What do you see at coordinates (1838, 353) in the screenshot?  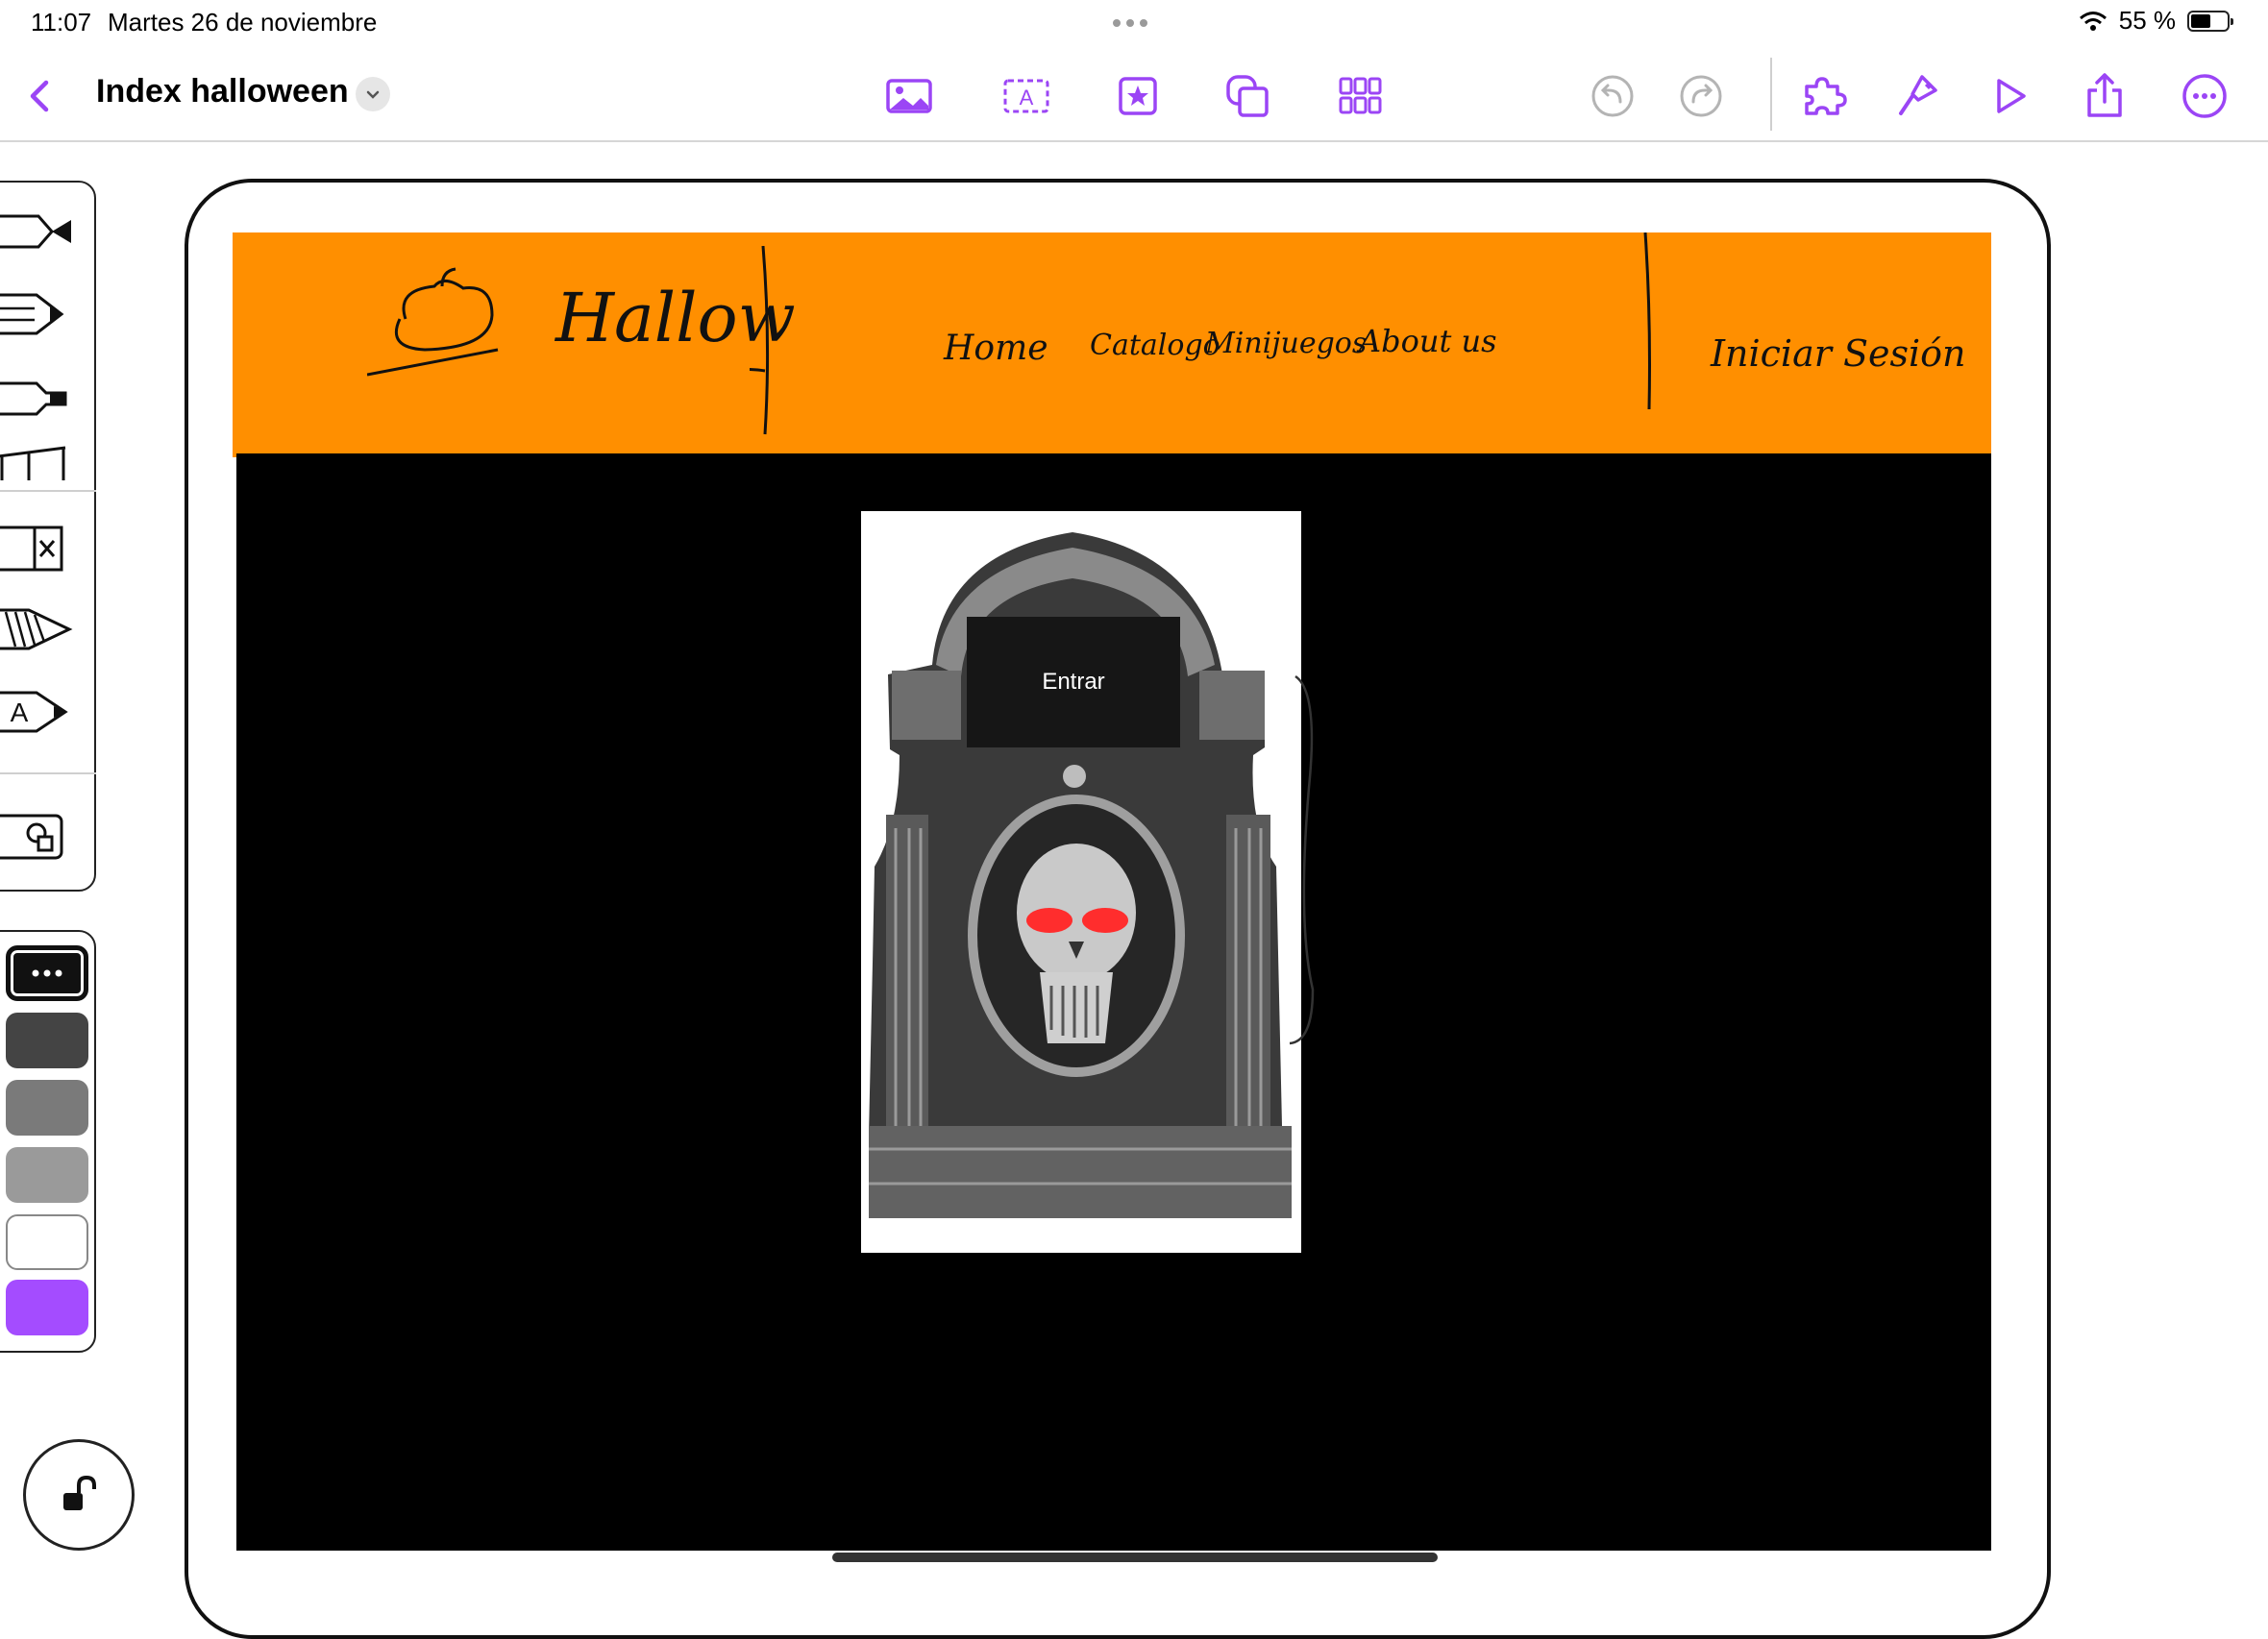 I see `login-link: Iniciar Sesión` at bounding box center [1838, 353].